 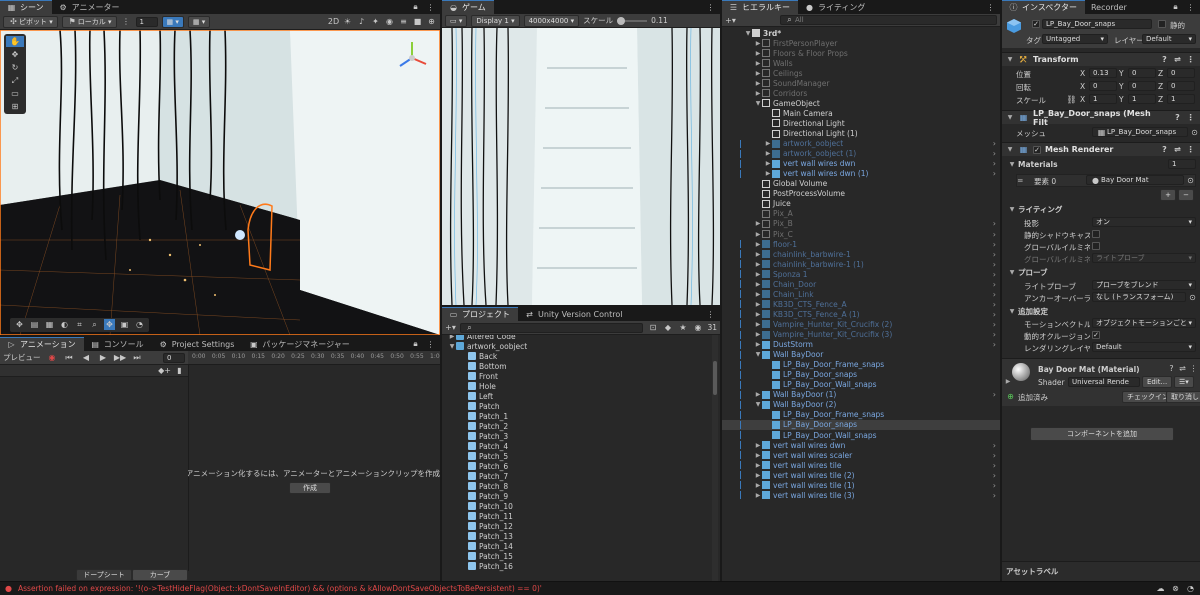 What do you see at coordinates (1075, 39) in the screenshot?
I see `tag-dropdown: Untagged ▾` at bounding box center [1075, 39].